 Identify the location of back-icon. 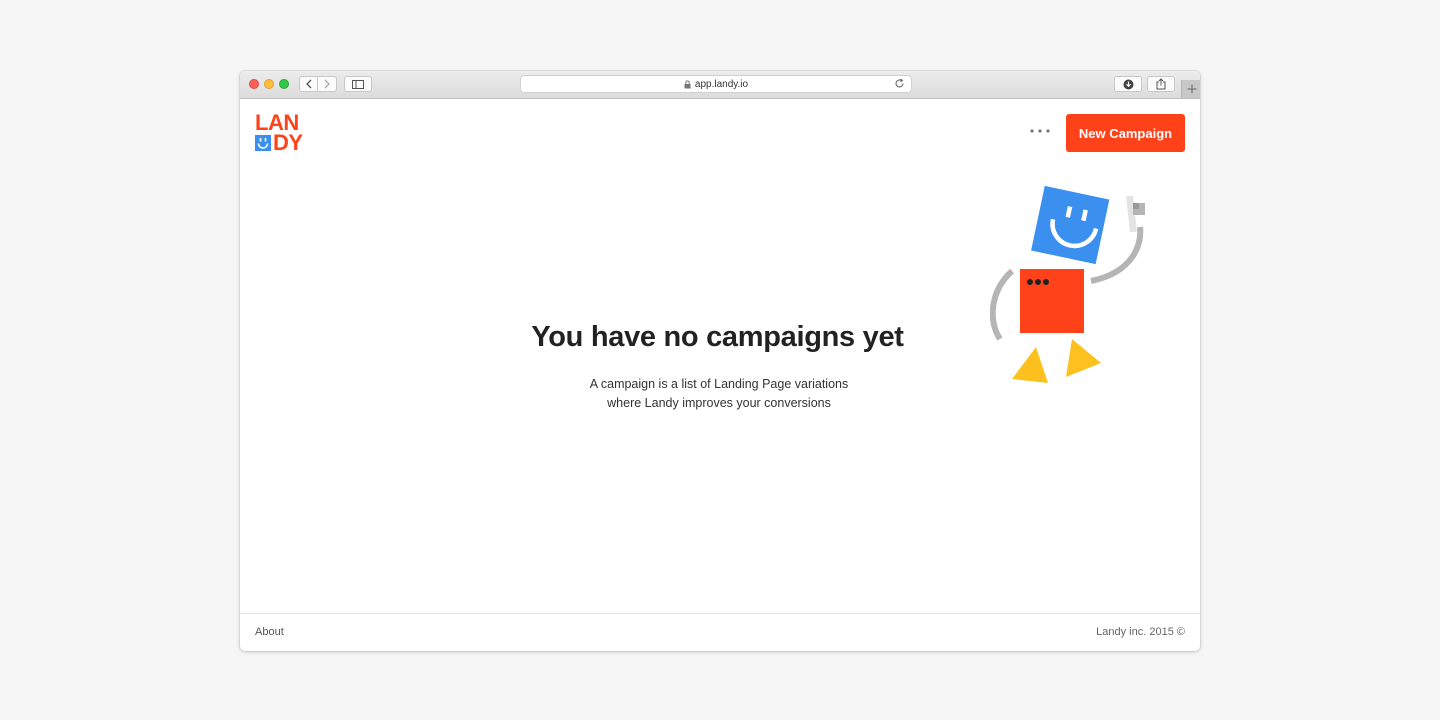
(308, 84).